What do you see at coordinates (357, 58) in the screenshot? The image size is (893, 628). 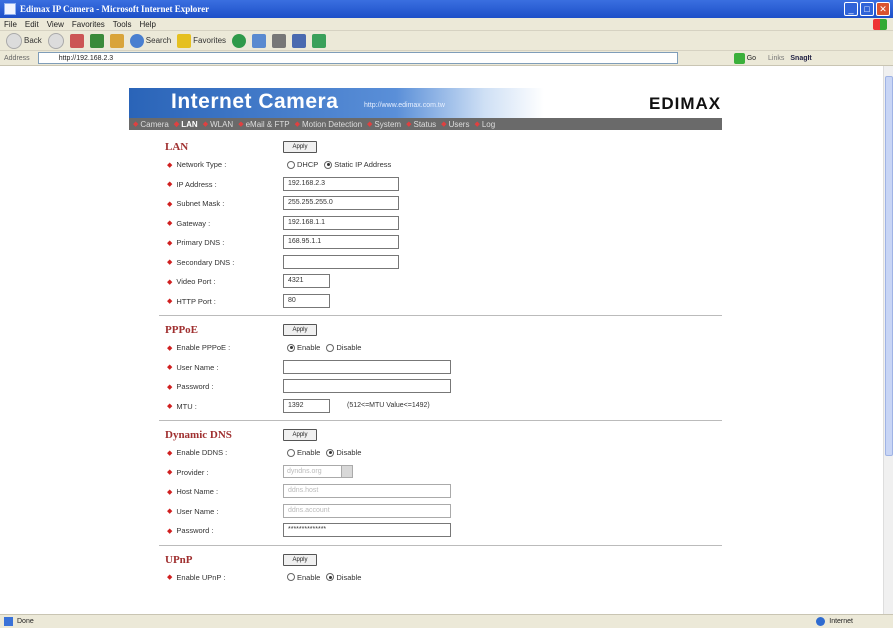 I see `address-input: http://192.168.2.3` at bounding box center [357, 58].